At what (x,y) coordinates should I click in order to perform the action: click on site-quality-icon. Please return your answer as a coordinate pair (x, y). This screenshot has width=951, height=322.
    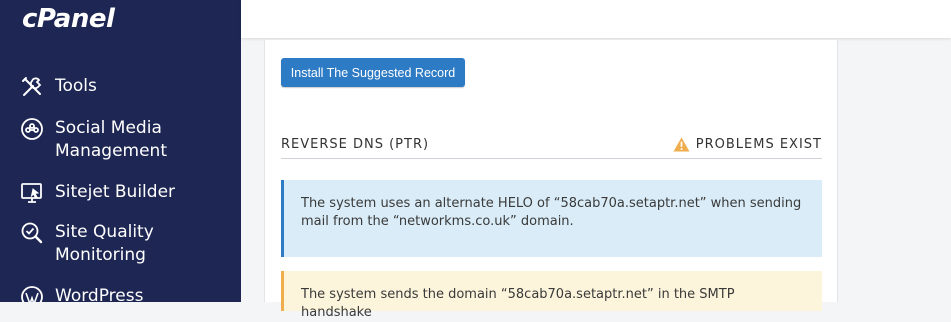
    Looking at the image, I should click on (32, 233).